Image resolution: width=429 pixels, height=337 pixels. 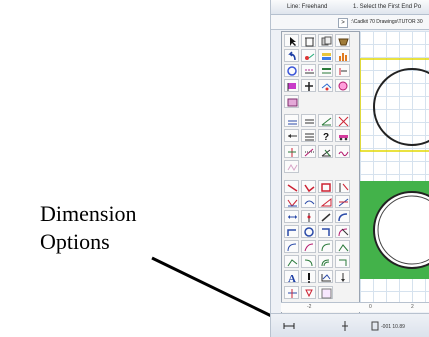 What do you see at coordinates (342, 135) in the screenshot?
I see `car-icon` at bounding box center [342, 135].